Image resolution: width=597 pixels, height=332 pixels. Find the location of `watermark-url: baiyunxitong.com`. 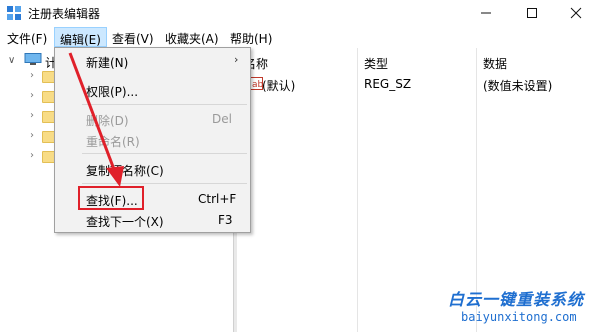

watermark-url: baiyunxitong.com is located at coordinates (519, 317).